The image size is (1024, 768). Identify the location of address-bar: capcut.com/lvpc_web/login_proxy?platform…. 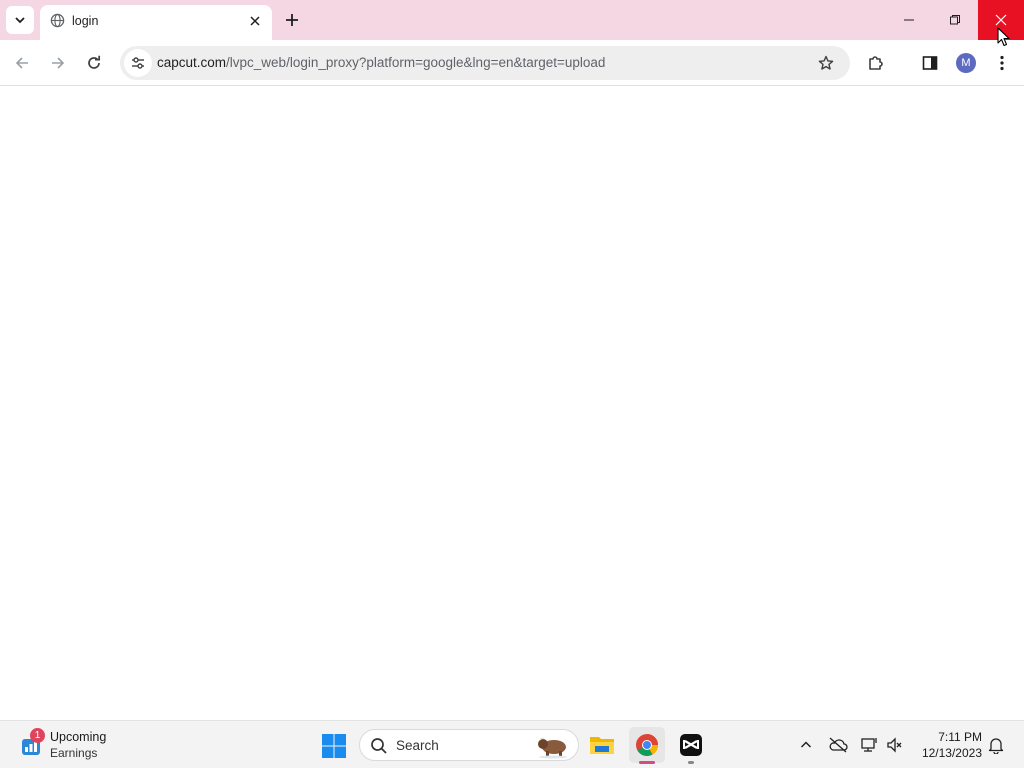
(485, 63).